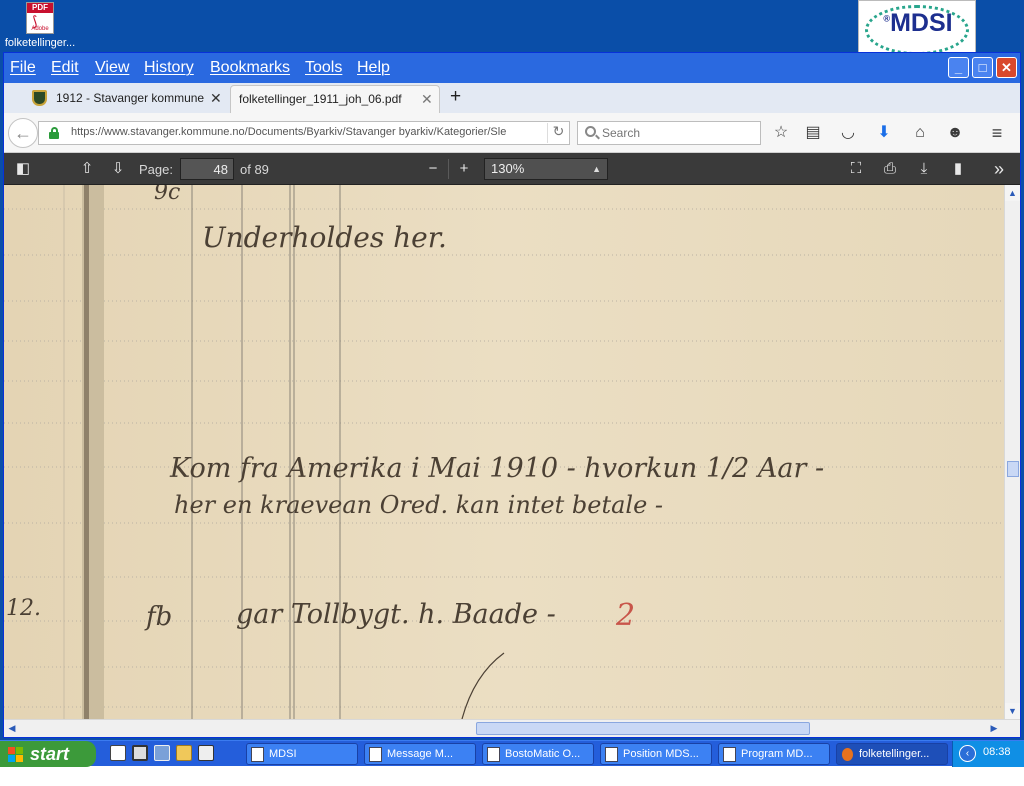 This screenshot has width=1024, height=786. What do you see at coordinates (184, 753) in the screenshot?
I see `folder-icon` at bounding box center [184, 753].